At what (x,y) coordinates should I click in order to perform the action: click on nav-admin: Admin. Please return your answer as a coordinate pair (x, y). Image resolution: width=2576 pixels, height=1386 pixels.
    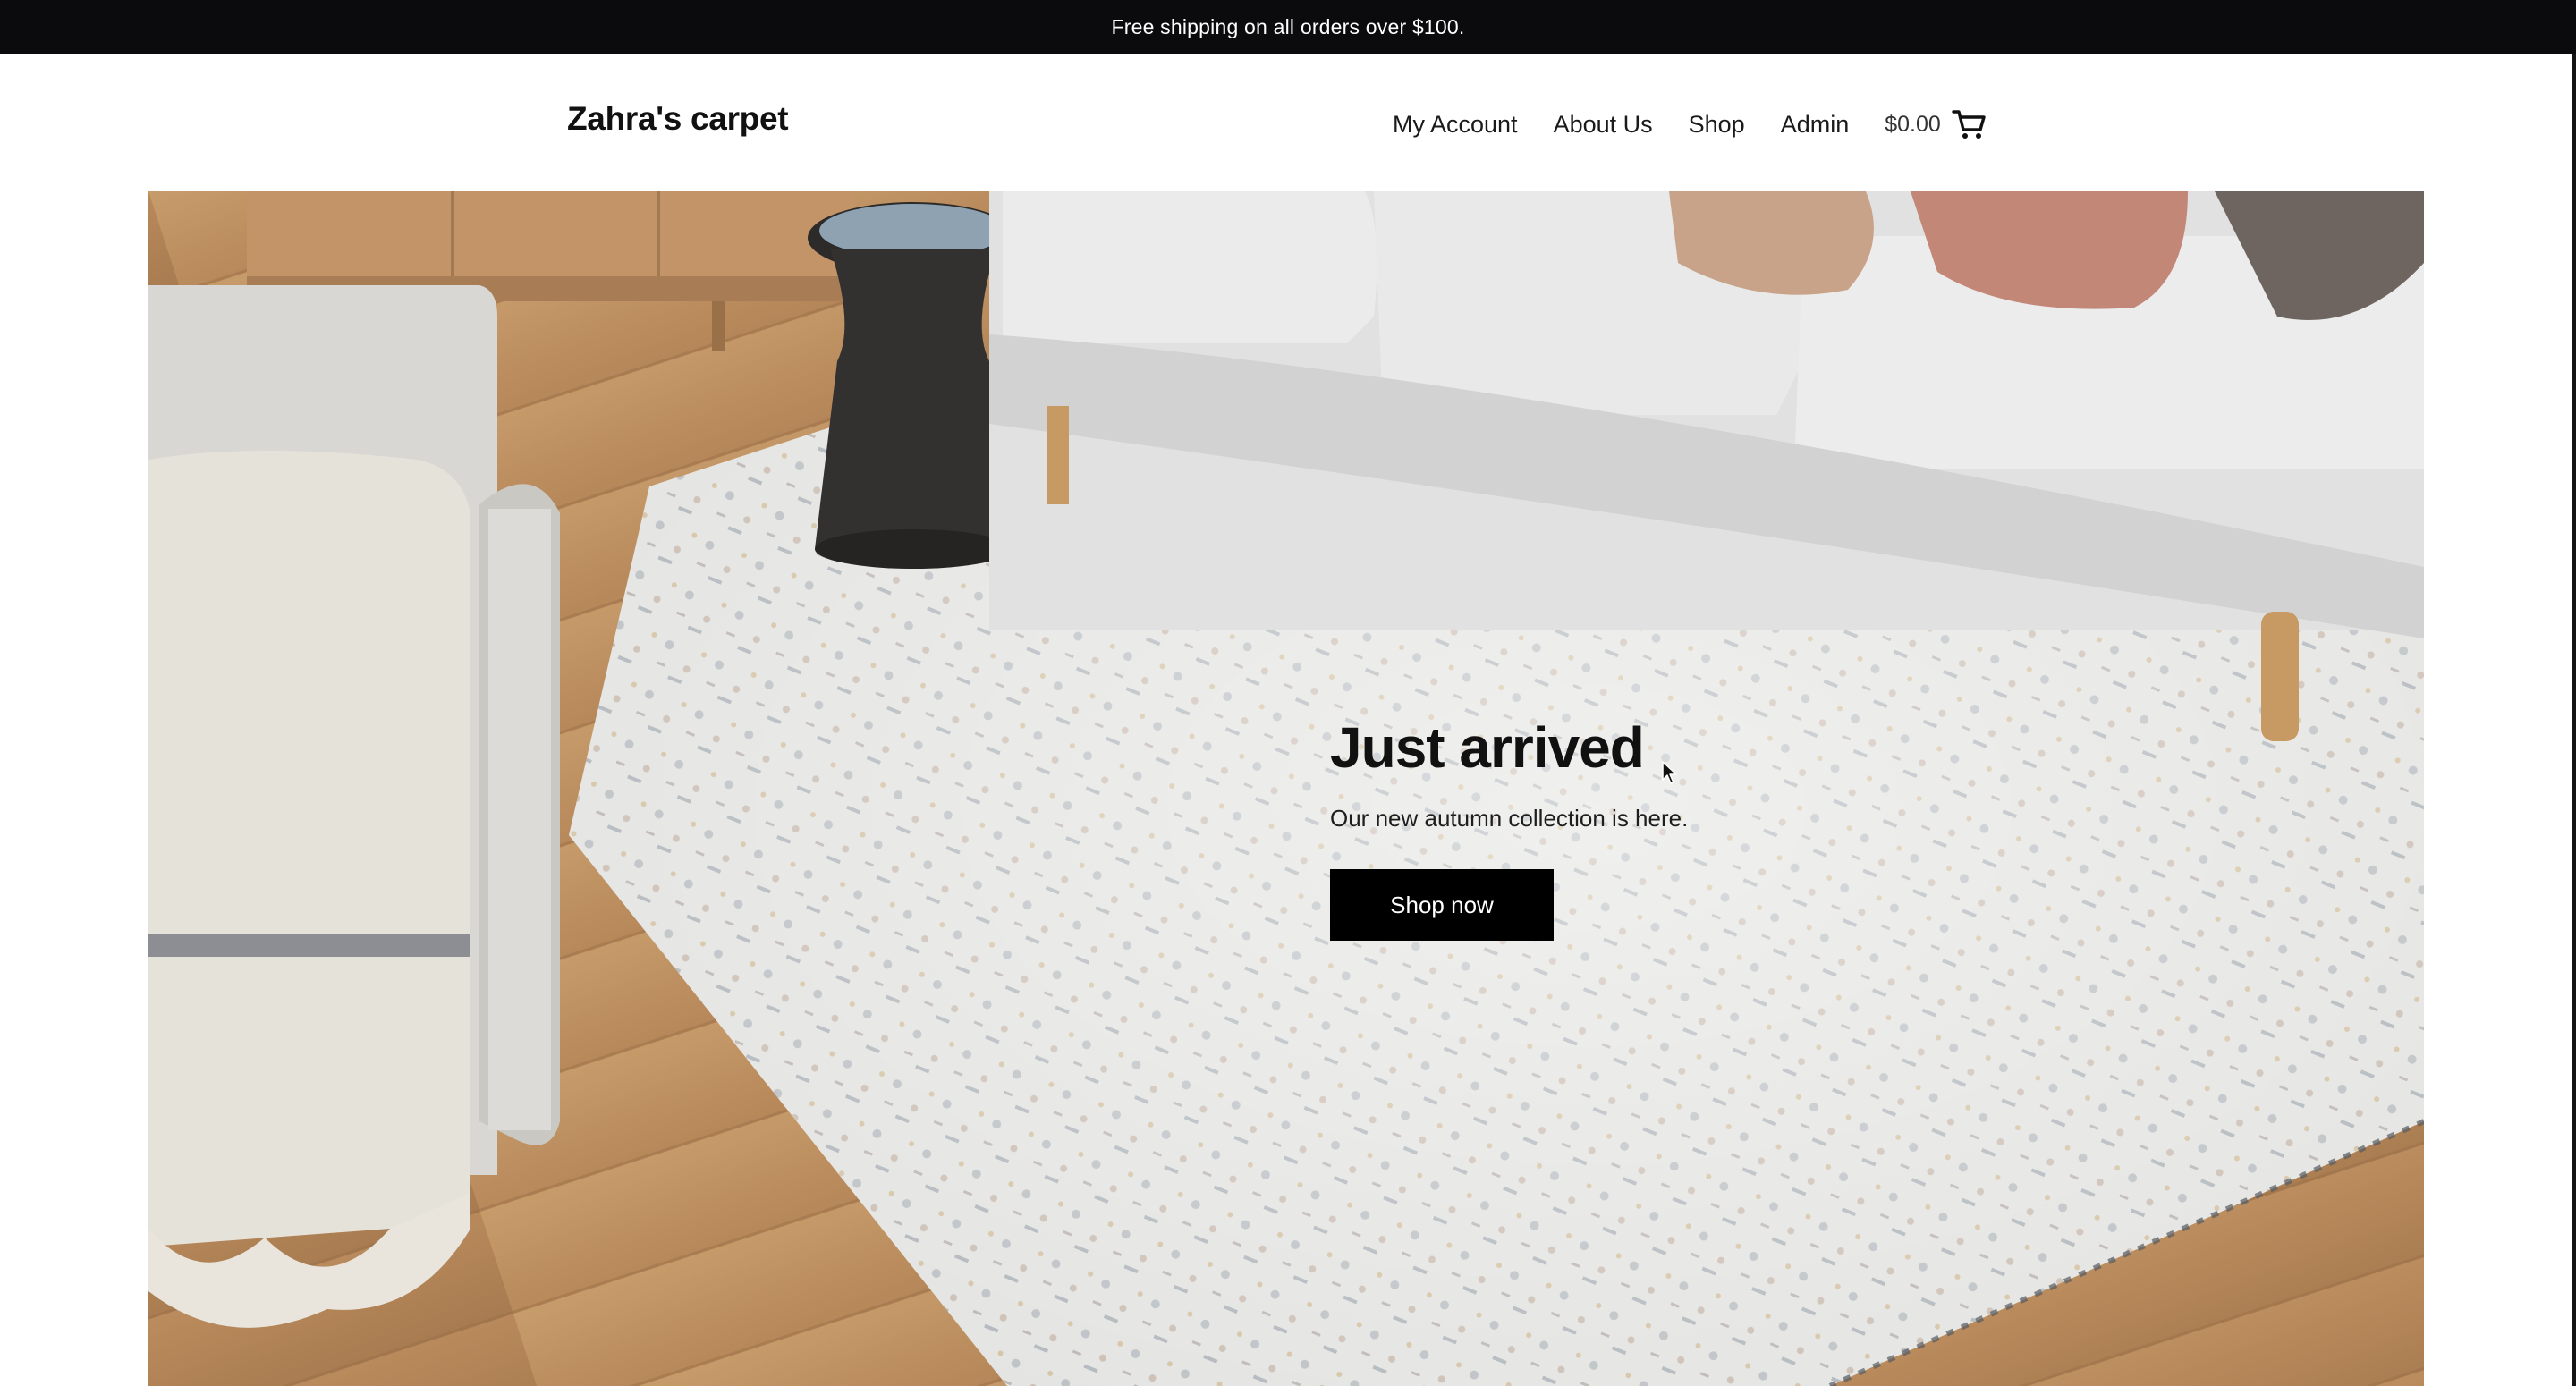
    Looking at the image, I should click on (1815, 125).